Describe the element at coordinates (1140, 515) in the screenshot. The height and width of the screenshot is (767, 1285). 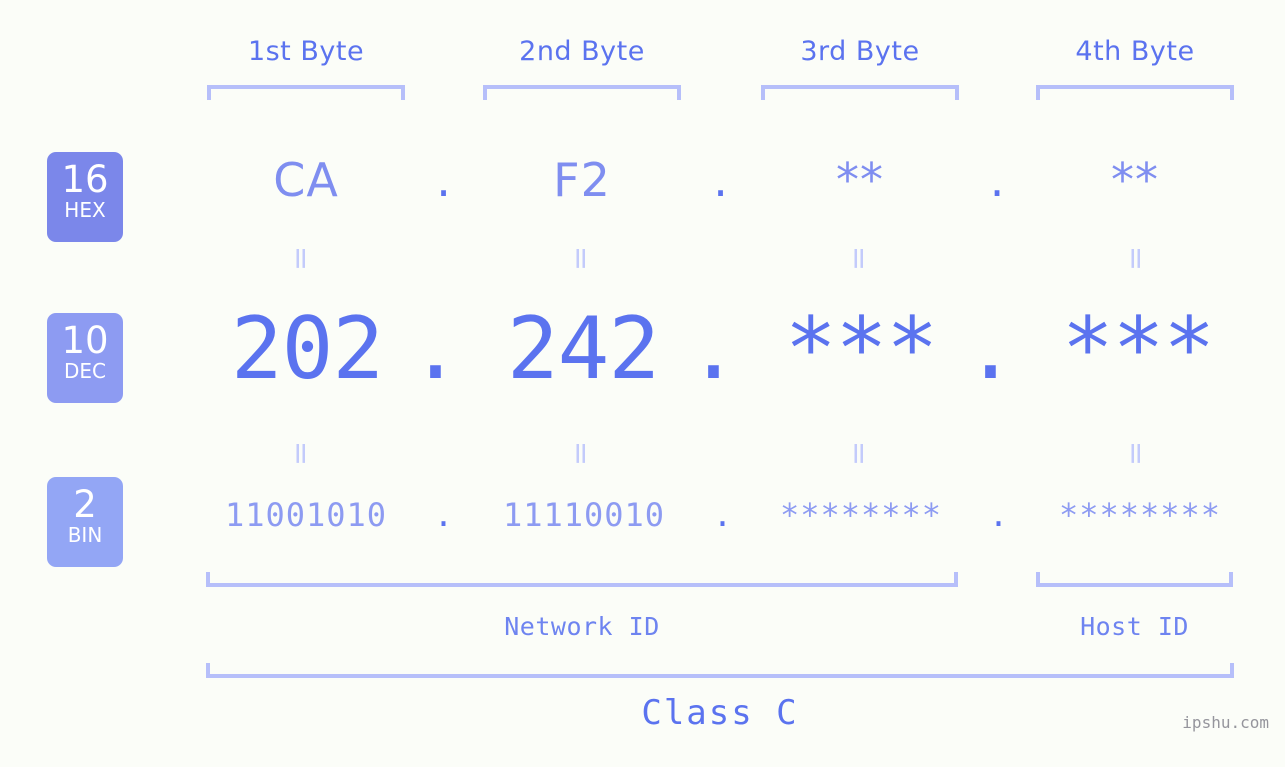
I see `bin-byte-4: ********` at that location.